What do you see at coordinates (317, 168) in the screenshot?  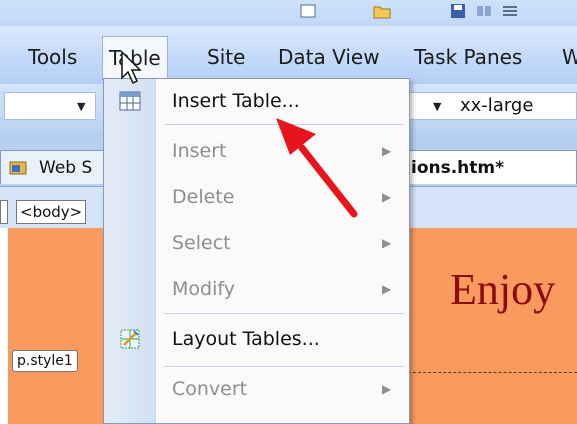 I see `annotation-arrow-icon` at bounding box center [317, 168].